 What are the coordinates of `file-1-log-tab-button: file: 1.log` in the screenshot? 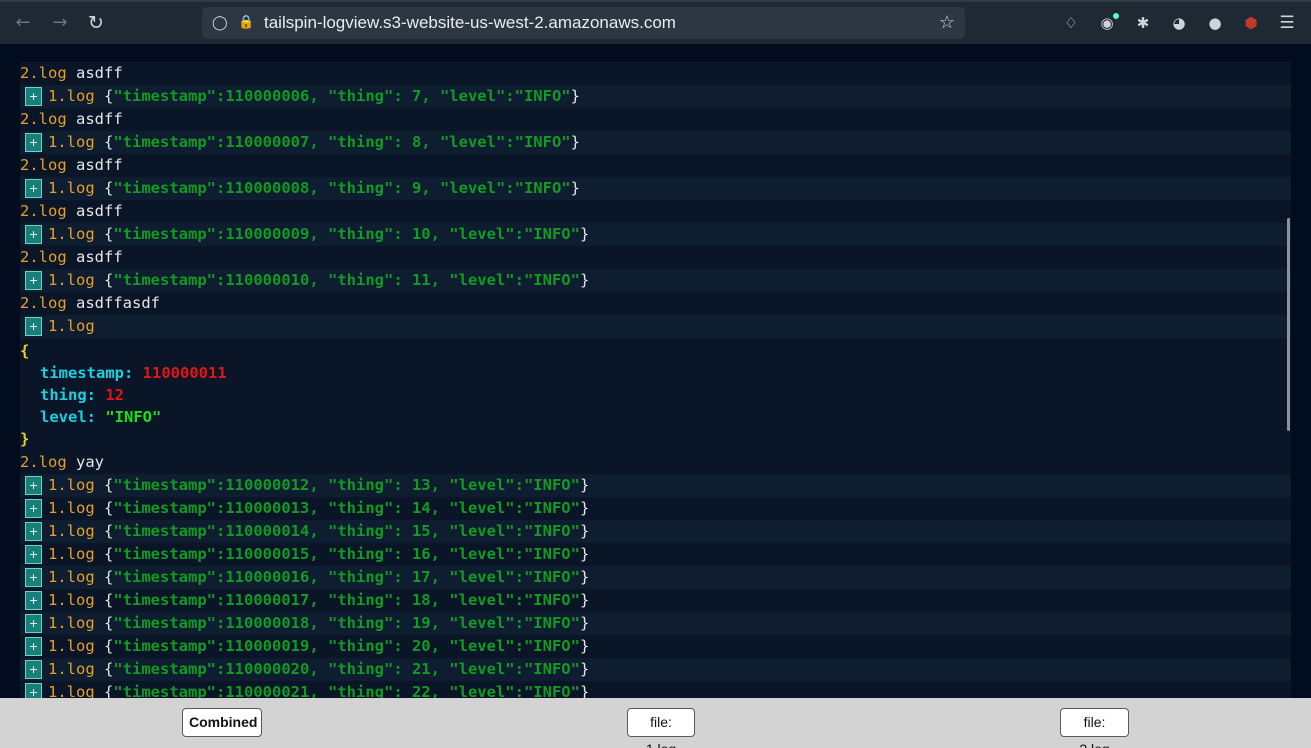 It's located at (661, 728).